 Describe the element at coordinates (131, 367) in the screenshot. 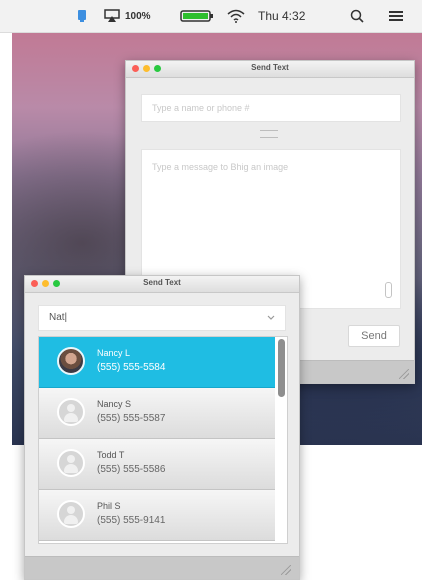

I see `contact-phone: (555) 555-5584` at that location.